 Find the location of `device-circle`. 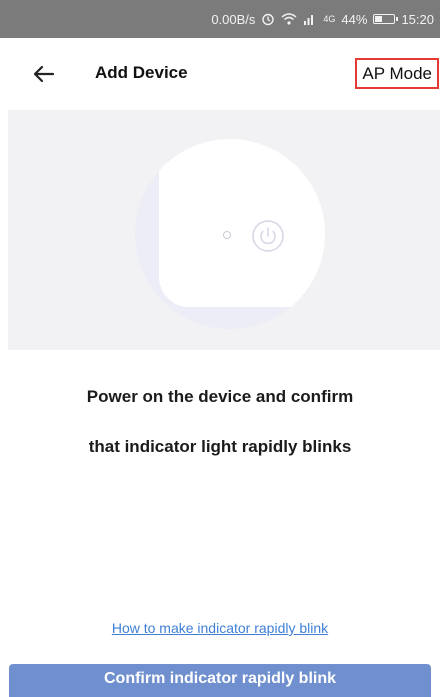

device-circle is located at coordinates (230, 234).